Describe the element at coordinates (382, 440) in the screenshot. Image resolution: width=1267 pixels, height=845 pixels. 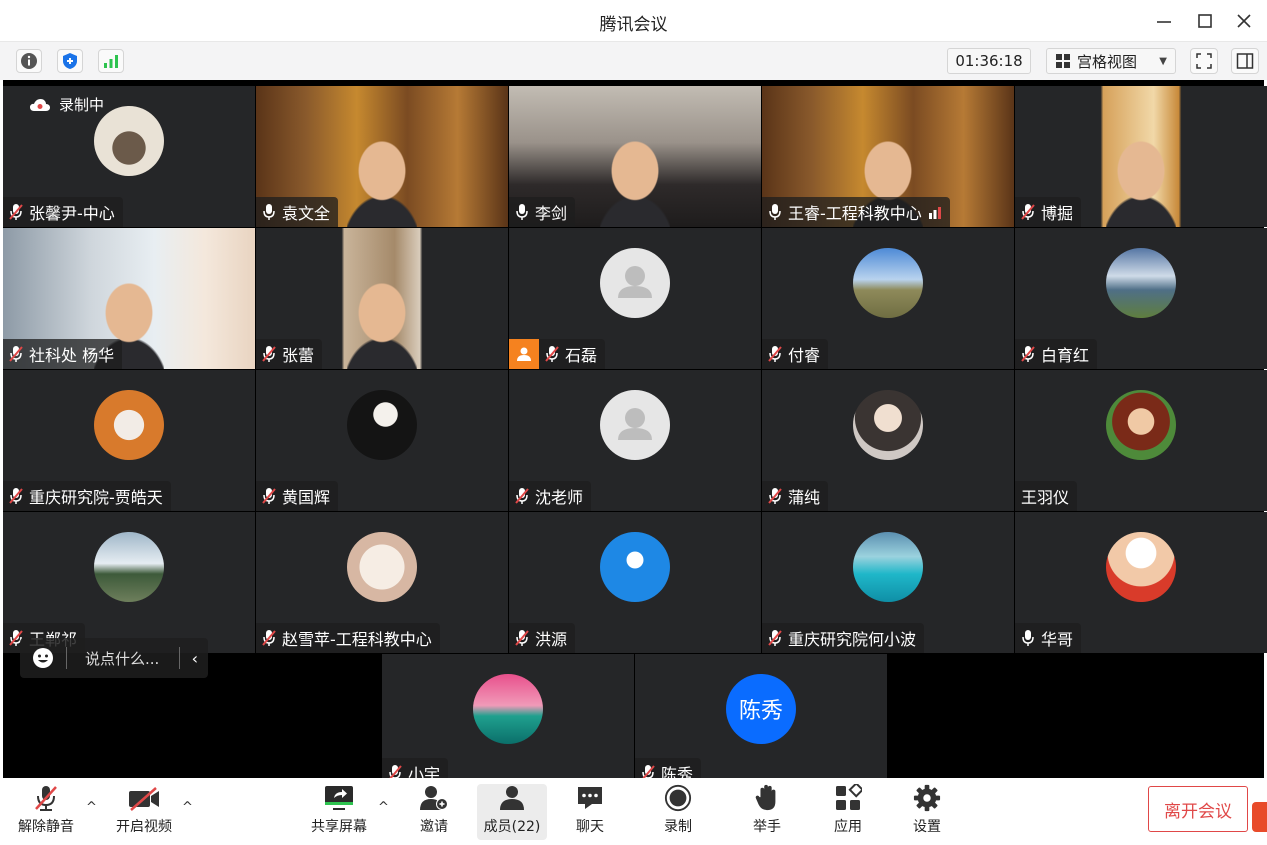
I see `participant-tile: 黄国辉` at that location.